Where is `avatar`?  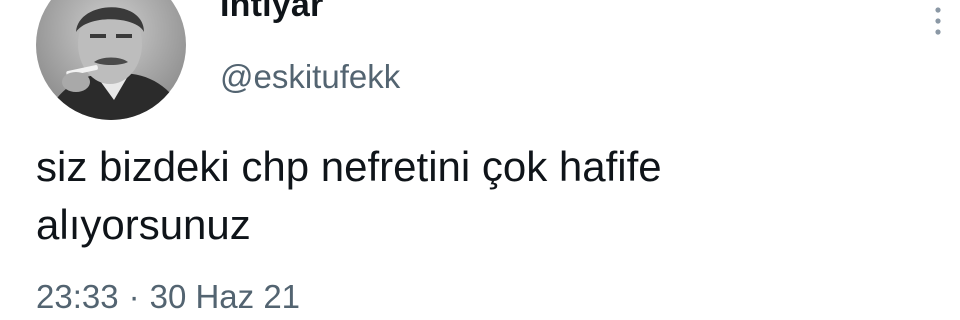
avatar is located at coordinates (111, 60).